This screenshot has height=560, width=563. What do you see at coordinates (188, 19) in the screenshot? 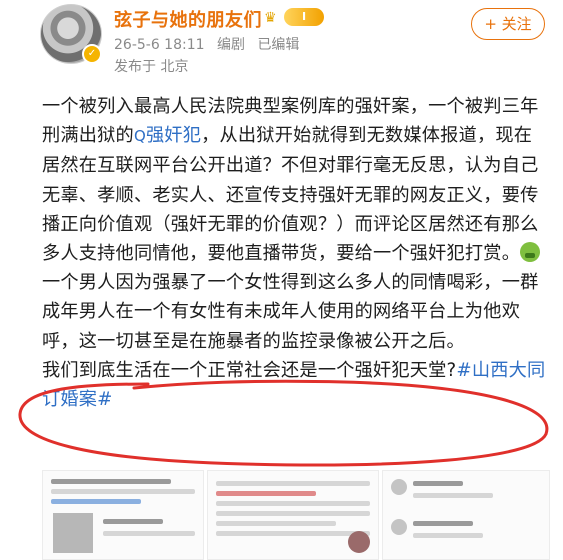
I see `username: 弦子与她的朋友们` at bounding box center [188, 19].